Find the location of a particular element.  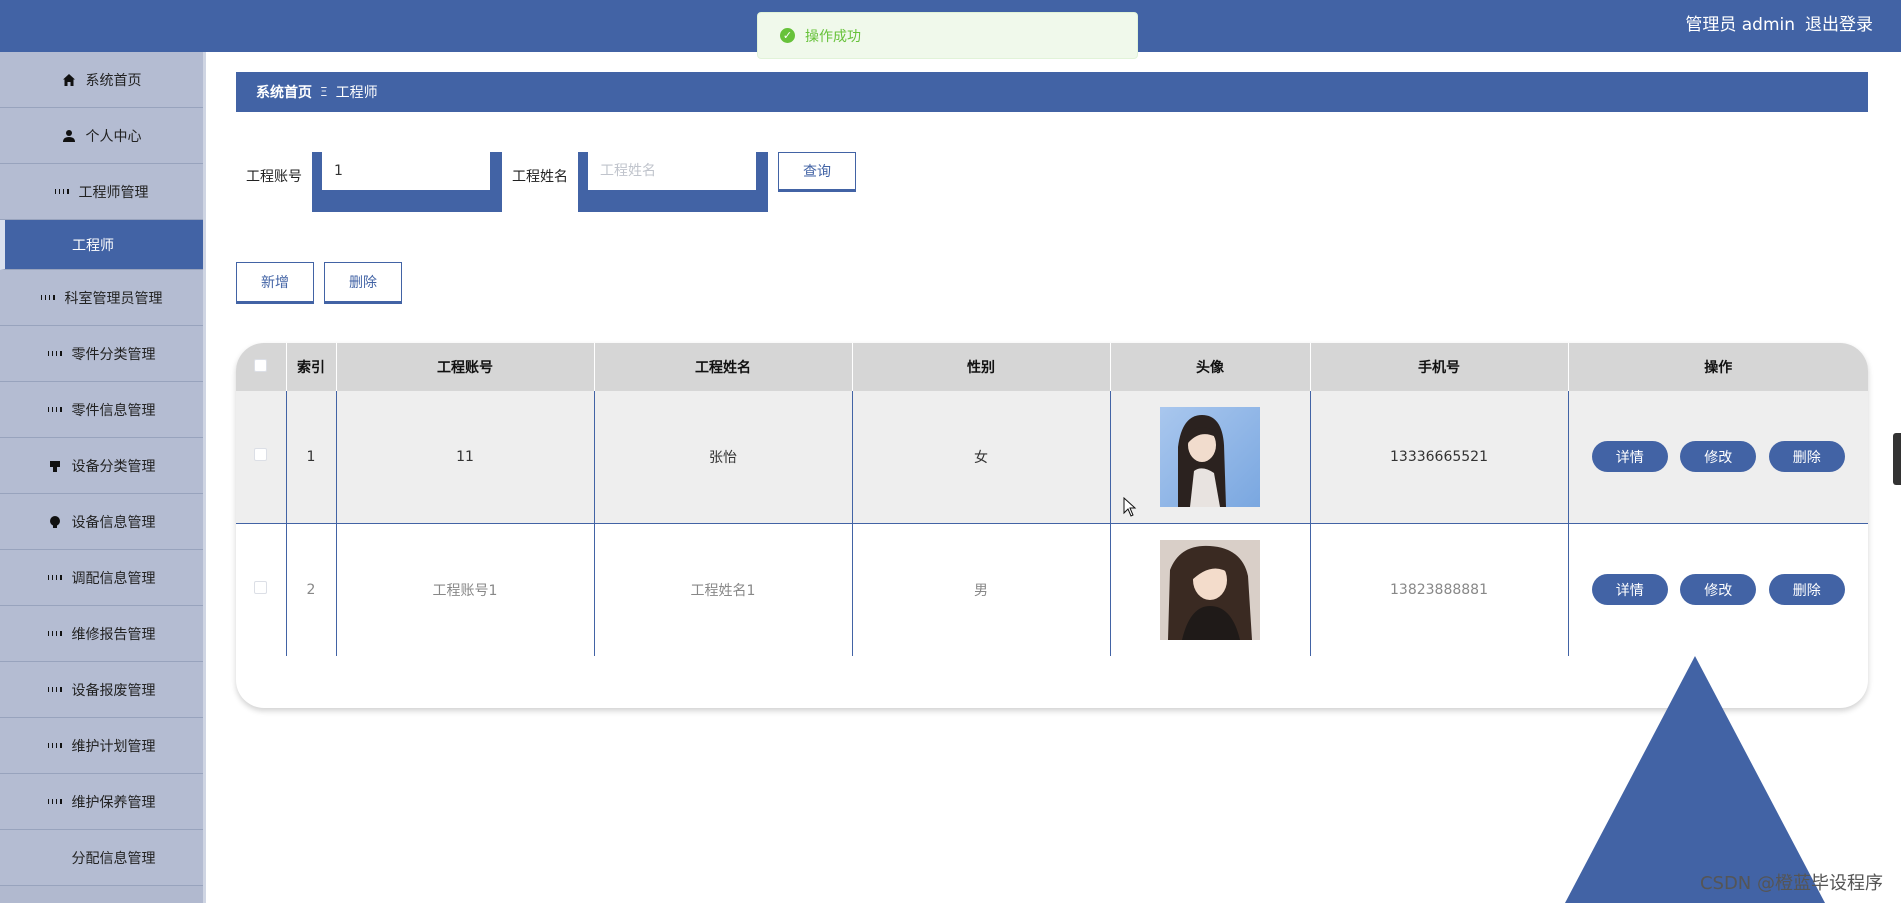

sidebar-item-label: 调配信息管理 is located at coordinates (113, 578).